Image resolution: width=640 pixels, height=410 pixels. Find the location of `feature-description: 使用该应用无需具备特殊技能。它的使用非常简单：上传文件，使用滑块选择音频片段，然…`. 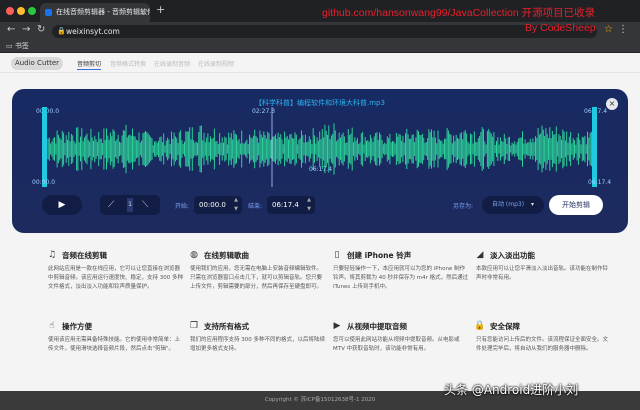

feature-description: 使用该应用无需具备特殊技能。它的使用非常简单：上传文件，使用滑块选择音频片段，然… is located at coordinates (114, 344).